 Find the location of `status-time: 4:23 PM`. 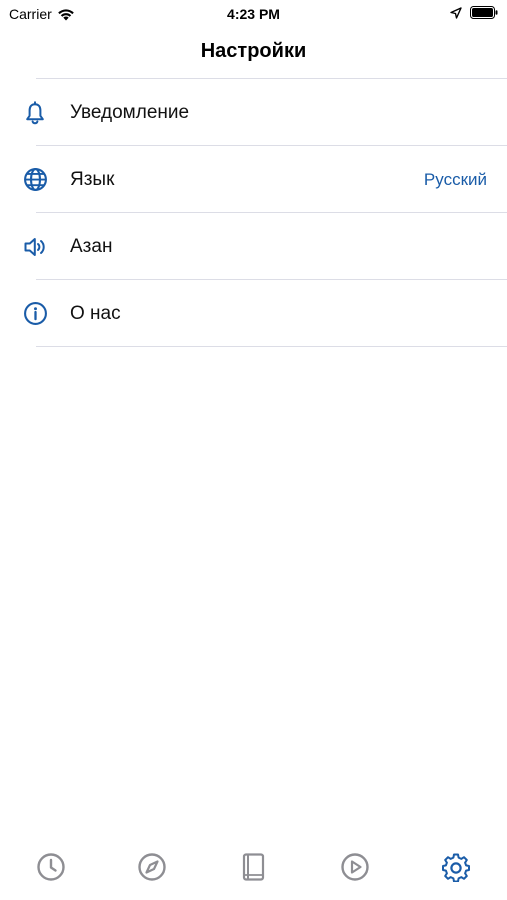

status-time: 4:23 PM is located at coordinates (253, 14).